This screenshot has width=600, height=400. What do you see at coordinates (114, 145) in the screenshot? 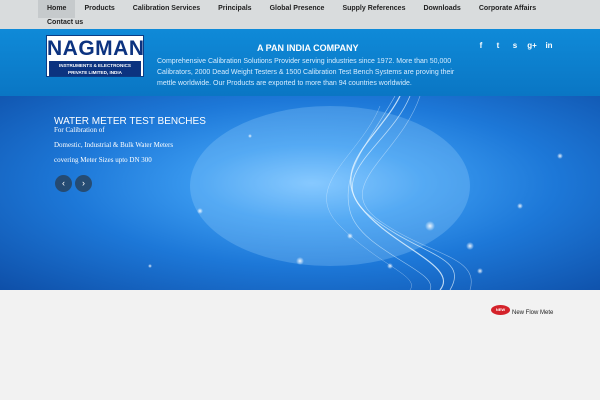
I see `hero-line-2: Domestic, Industrial & Bulk Water Meters` at bounding box center [114, 145].